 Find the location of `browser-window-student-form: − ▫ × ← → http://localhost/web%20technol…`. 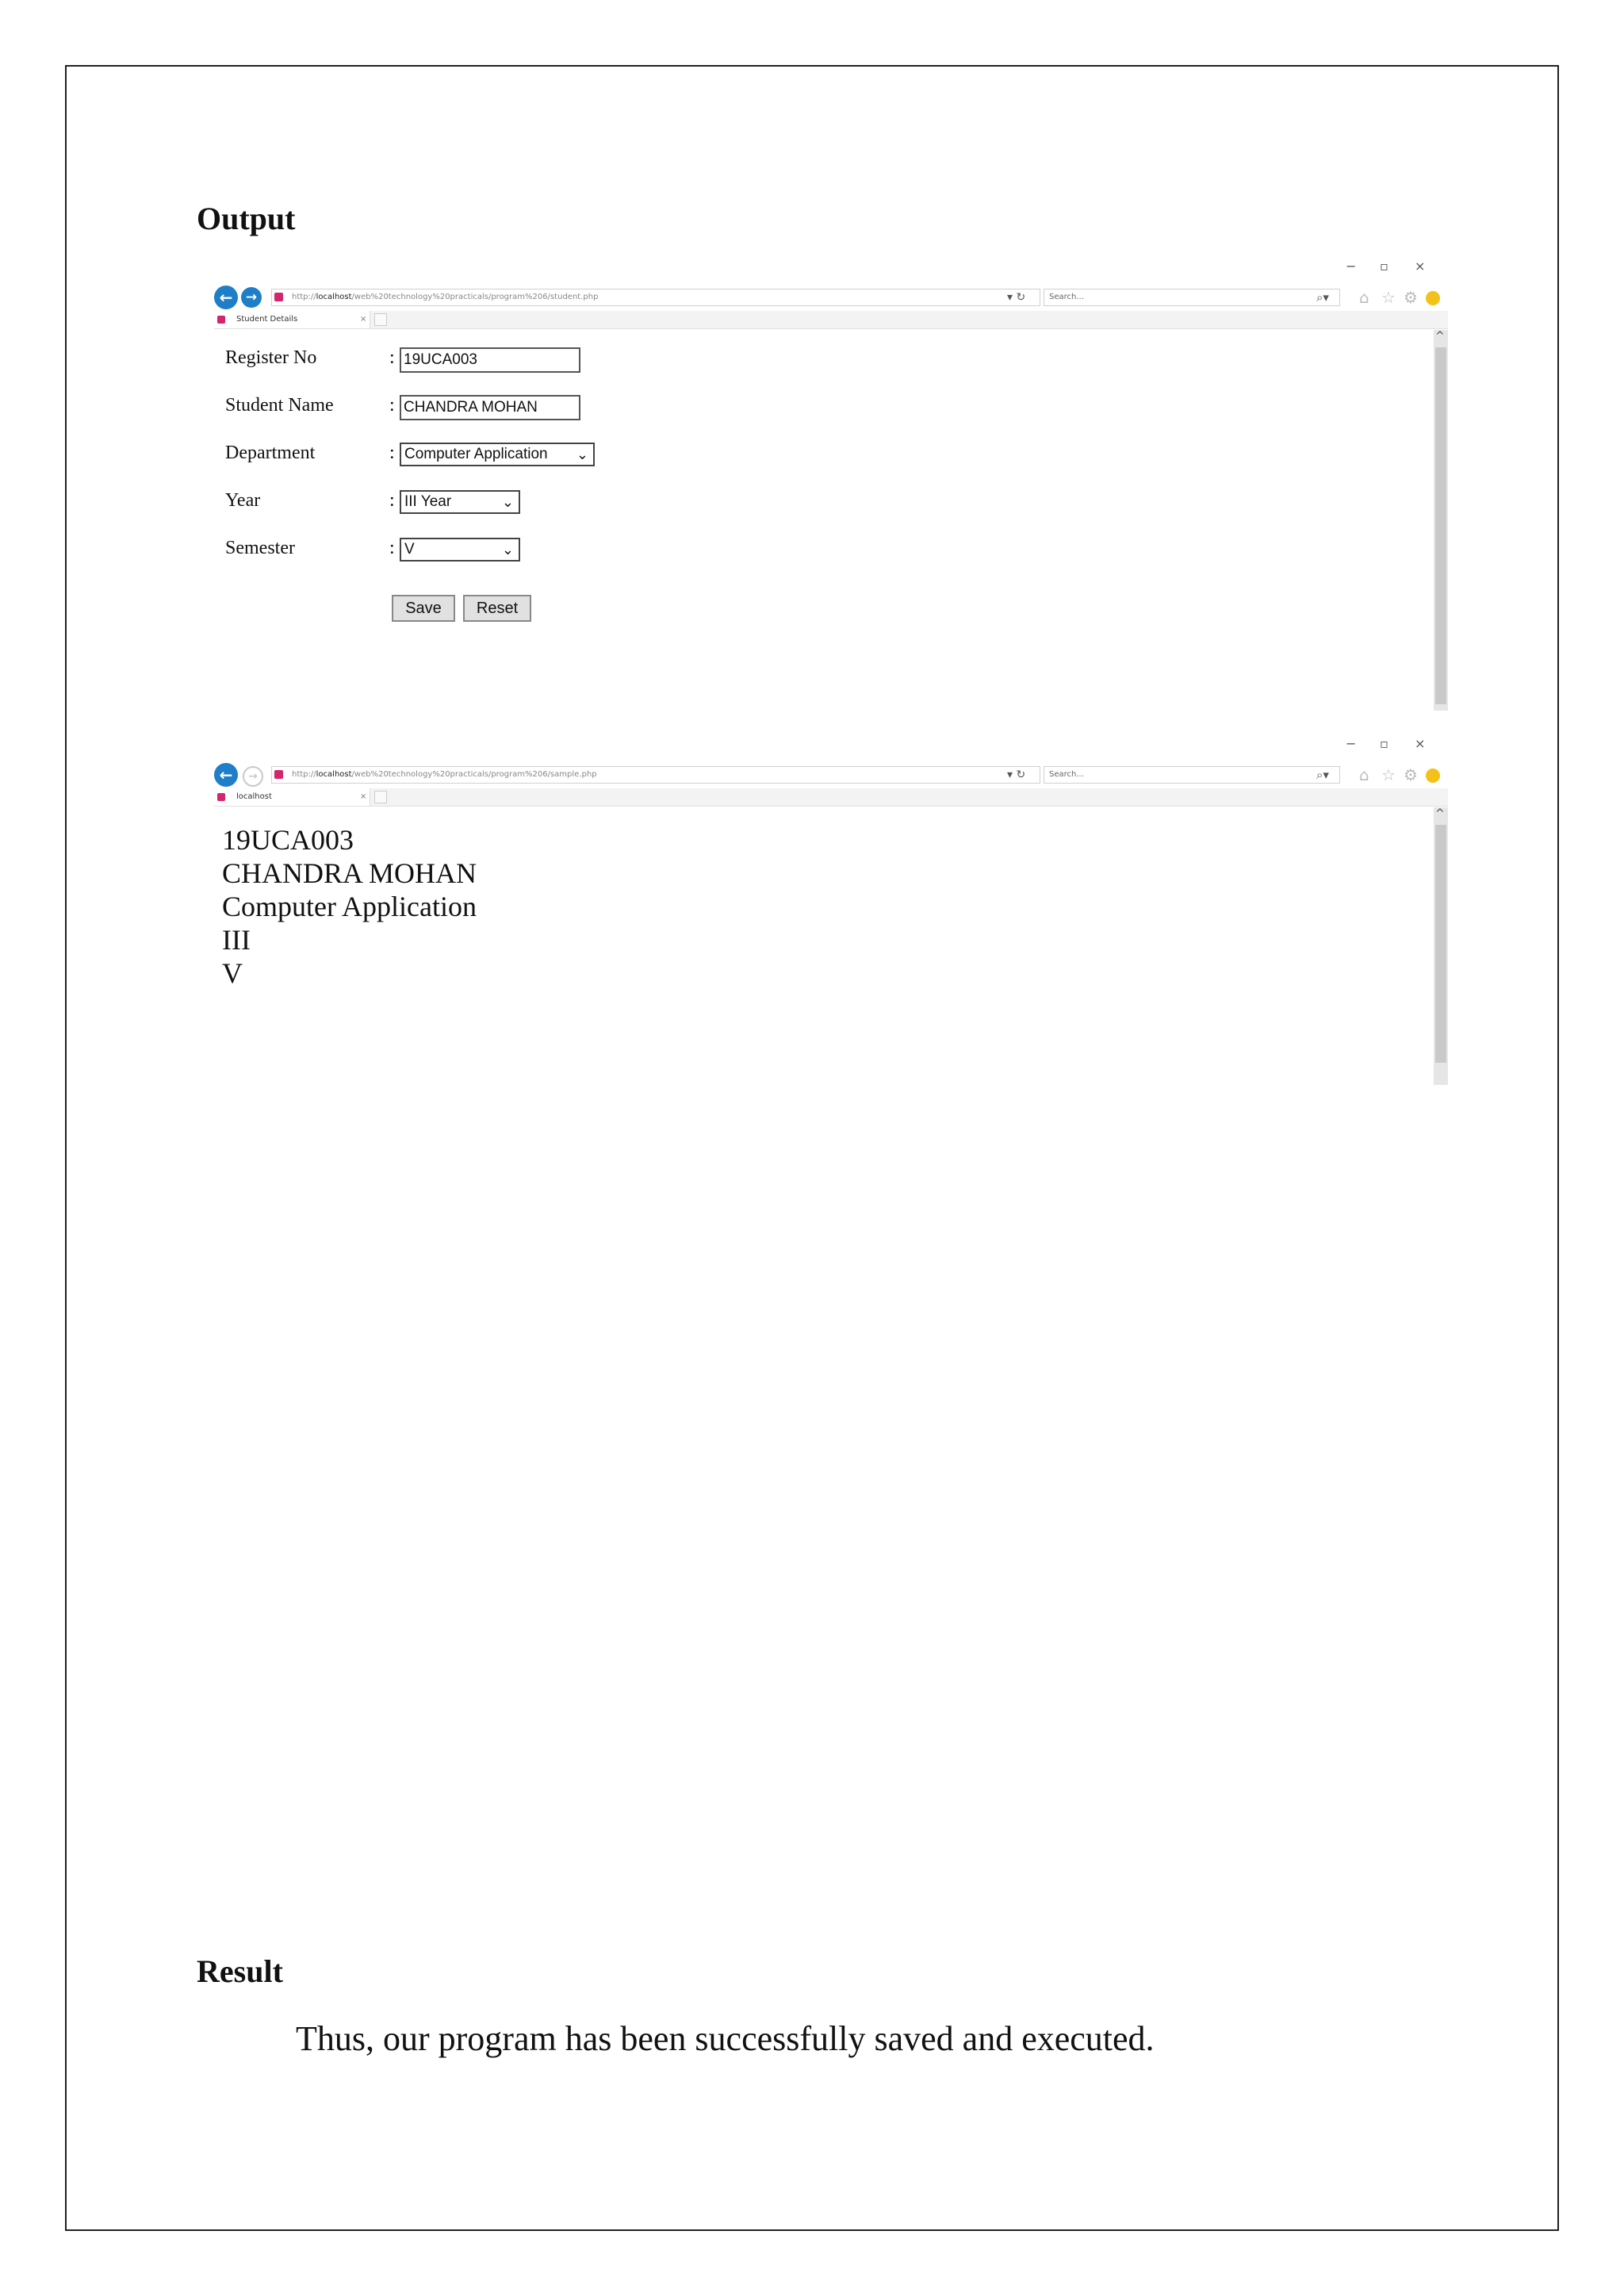

browser-window-student-form: − ▫ × ← → http://localhost/web%20technol… is located at coordinates (831, 485).